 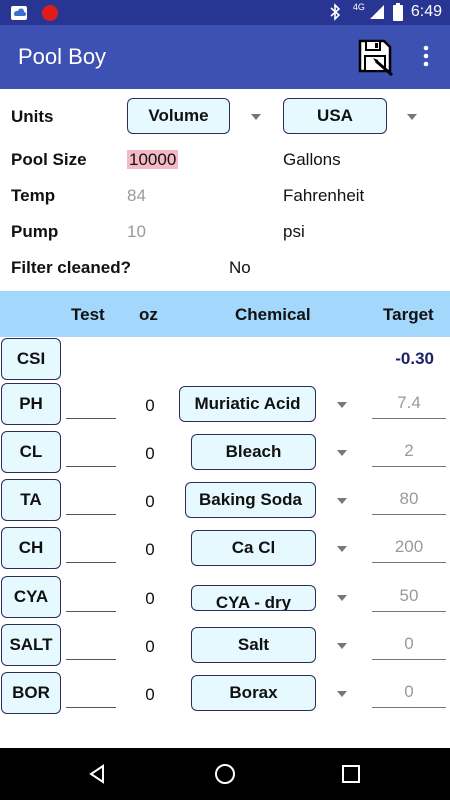 I want to click on salt-test-input, so click(x=91, y=645).